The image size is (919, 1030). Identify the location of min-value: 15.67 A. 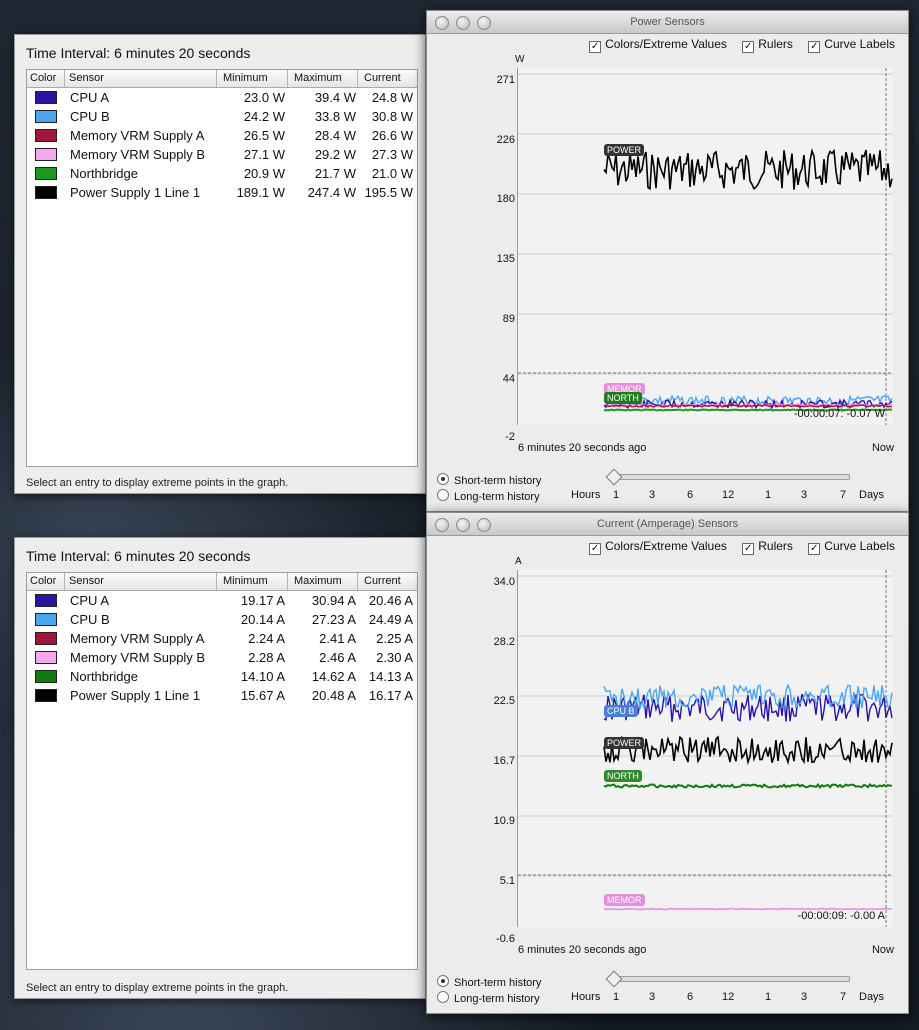
(262, 695).